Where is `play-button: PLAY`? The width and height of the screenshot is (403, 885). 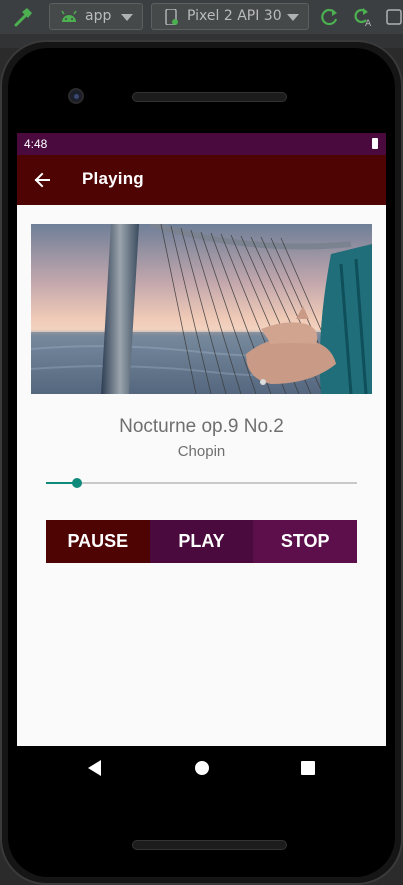 play-button: PLAY is located at coordinates (201, 541).